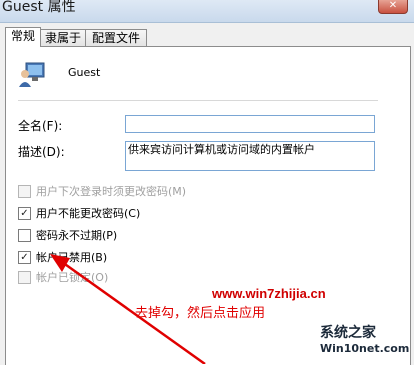 The width and height of the screenshot is (414, 365). What do you see at coordinates (348, 333) in the screenshot?
I see `watermark-logo-text: 系统之家` at bounding box center [348, 333].